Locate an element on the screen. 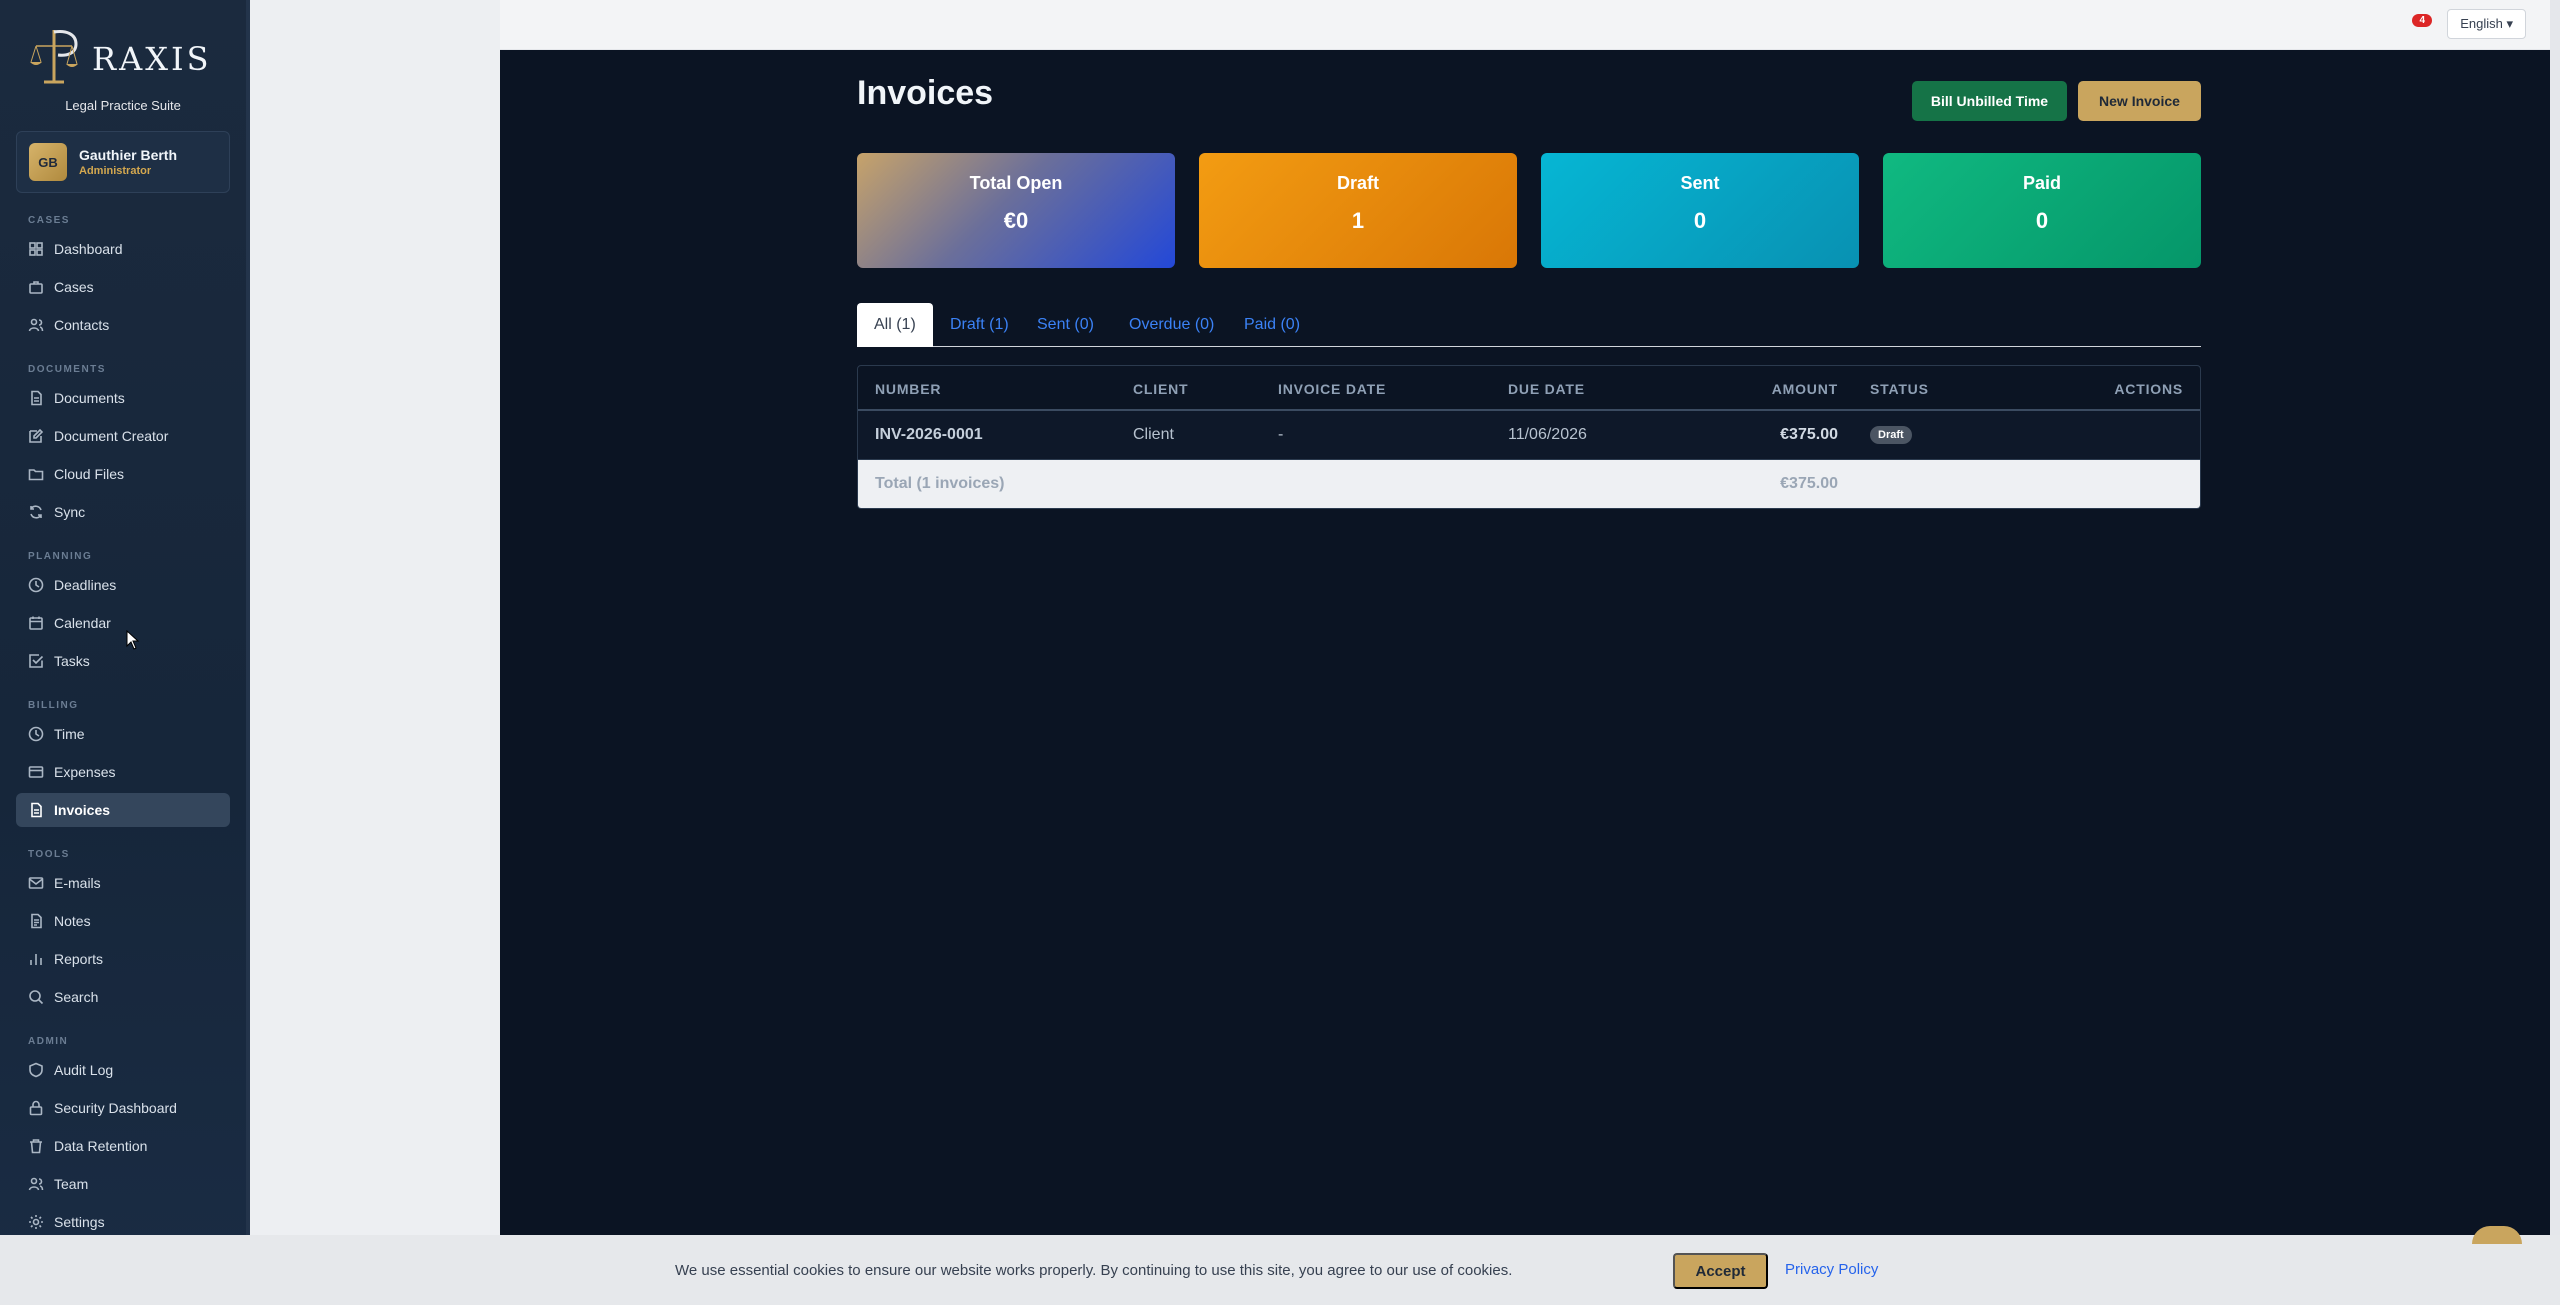 This screenshot has width=2560, height=1305. column-header-amount: AMOUNT is located at coordinates (1805, 389).